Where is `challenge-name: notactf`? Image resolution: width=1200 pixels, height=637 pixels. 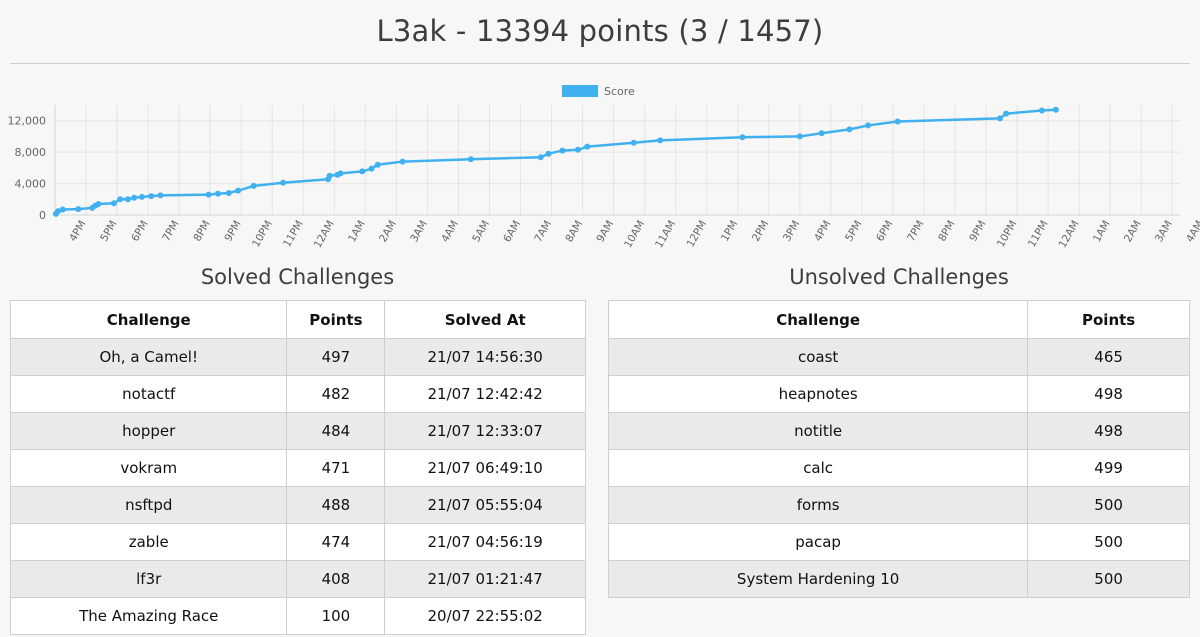
challenge-name: notactf is located at coordinates (148, 394).